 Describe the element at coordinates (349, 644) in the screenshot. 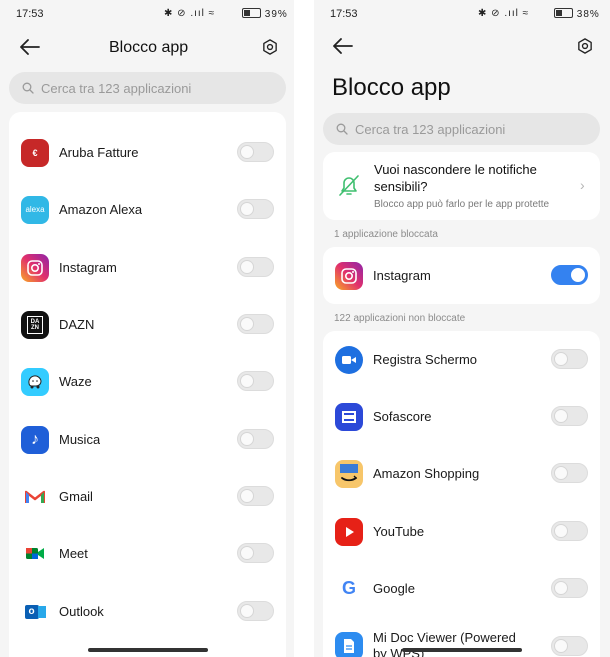

I see `mi-doc-viewer-icon` at that location.